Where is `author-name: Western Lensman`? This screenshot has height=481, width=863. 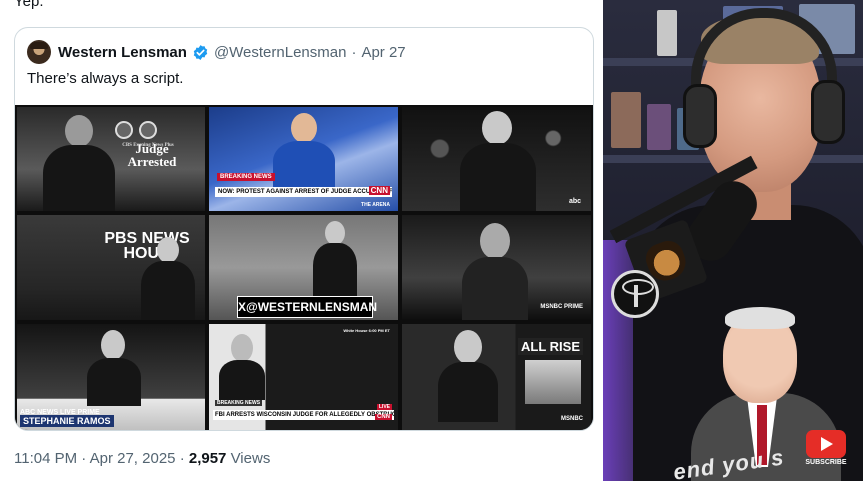 author-name: Western Lensman is located at coordinates (122, 52).